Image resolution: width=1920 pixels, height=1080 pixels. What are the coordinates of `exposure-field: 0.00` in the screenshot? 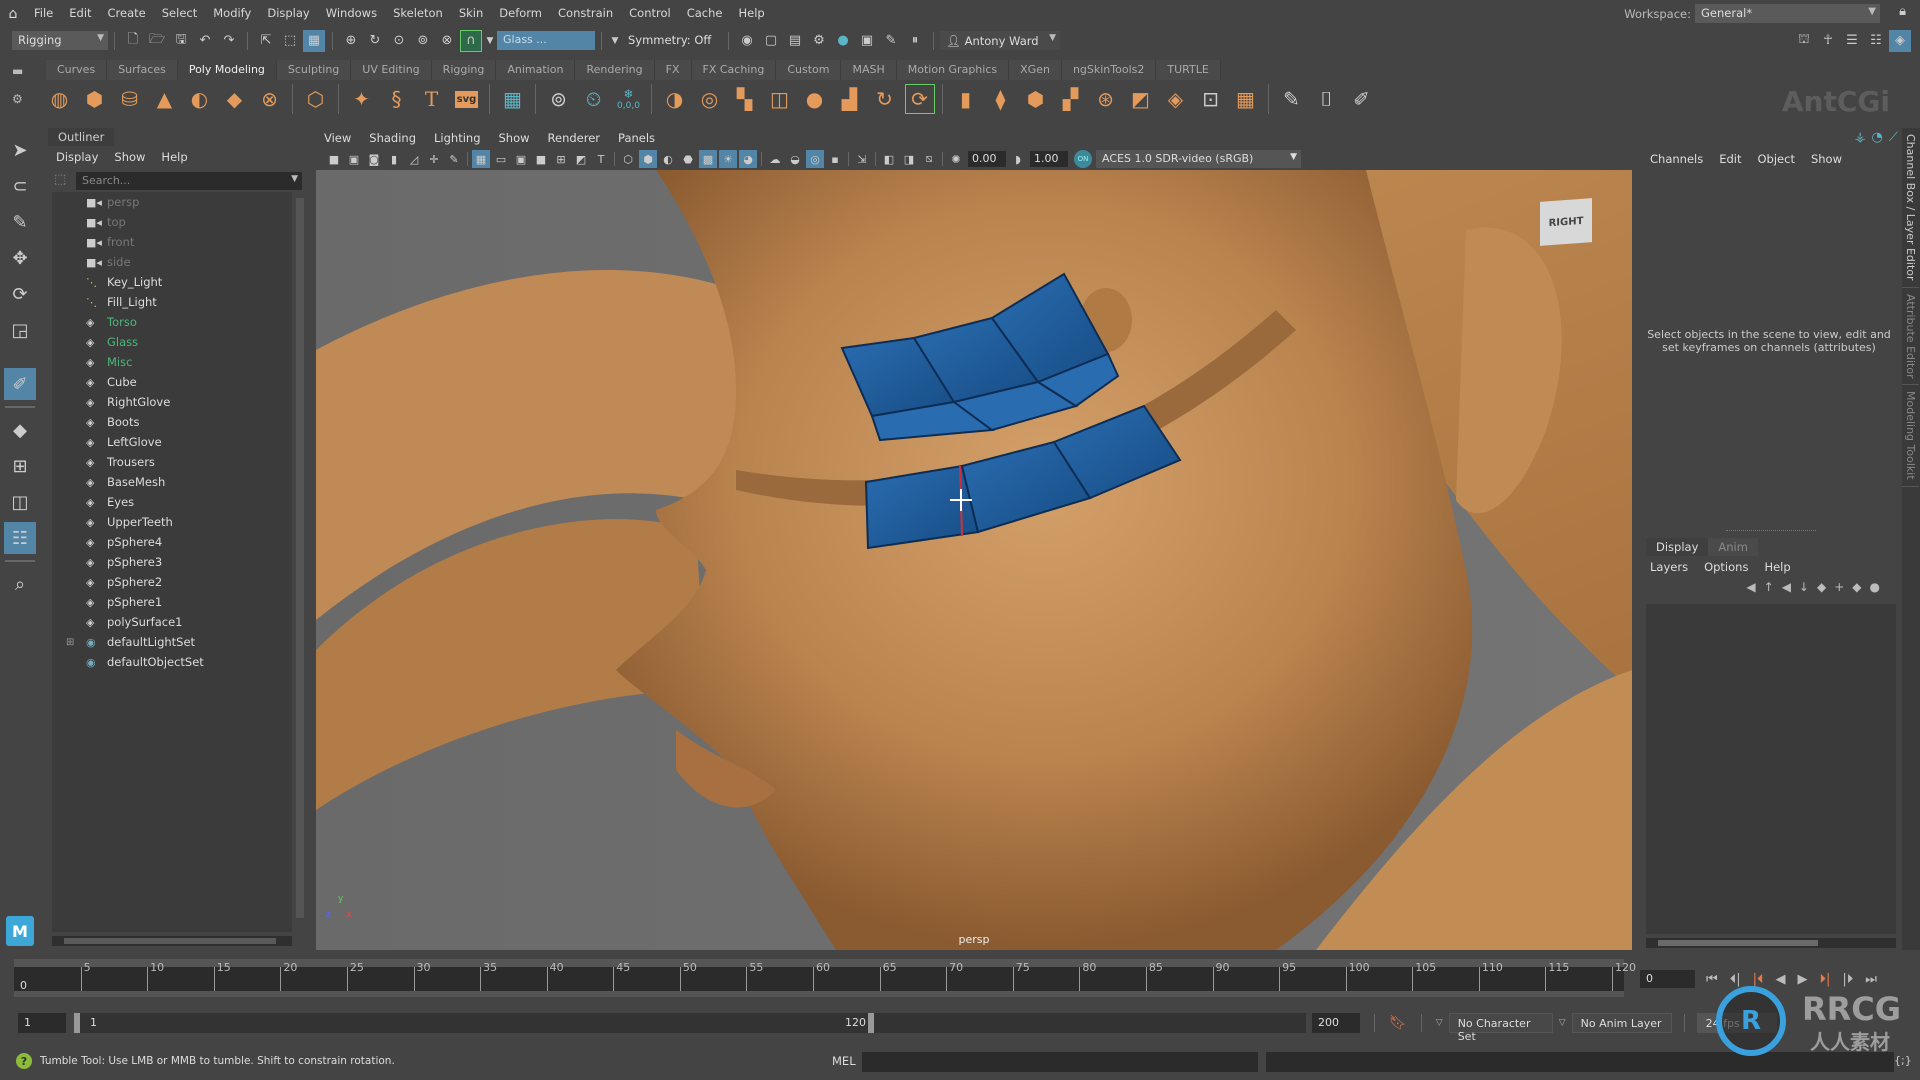 It's located at (987, 159).